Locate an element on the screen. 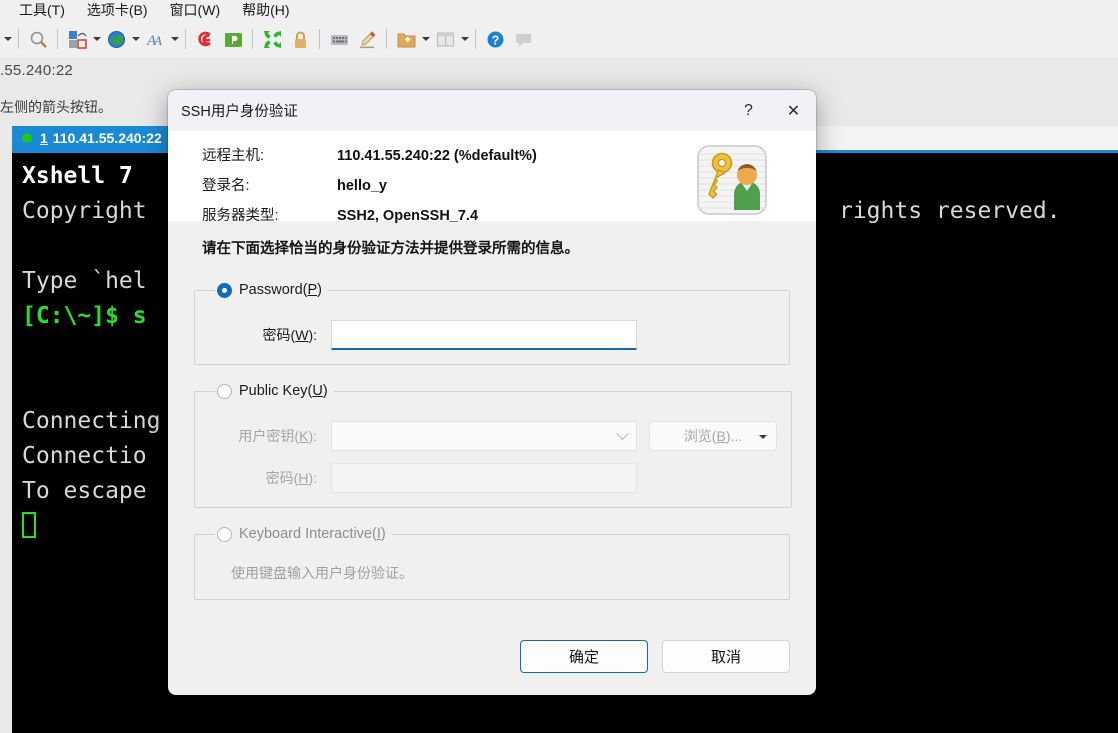  publickey-group: Public Key(U) 用户密钥(K): 浏览(B)... 密码(H): is located at coordinates (493, 445).